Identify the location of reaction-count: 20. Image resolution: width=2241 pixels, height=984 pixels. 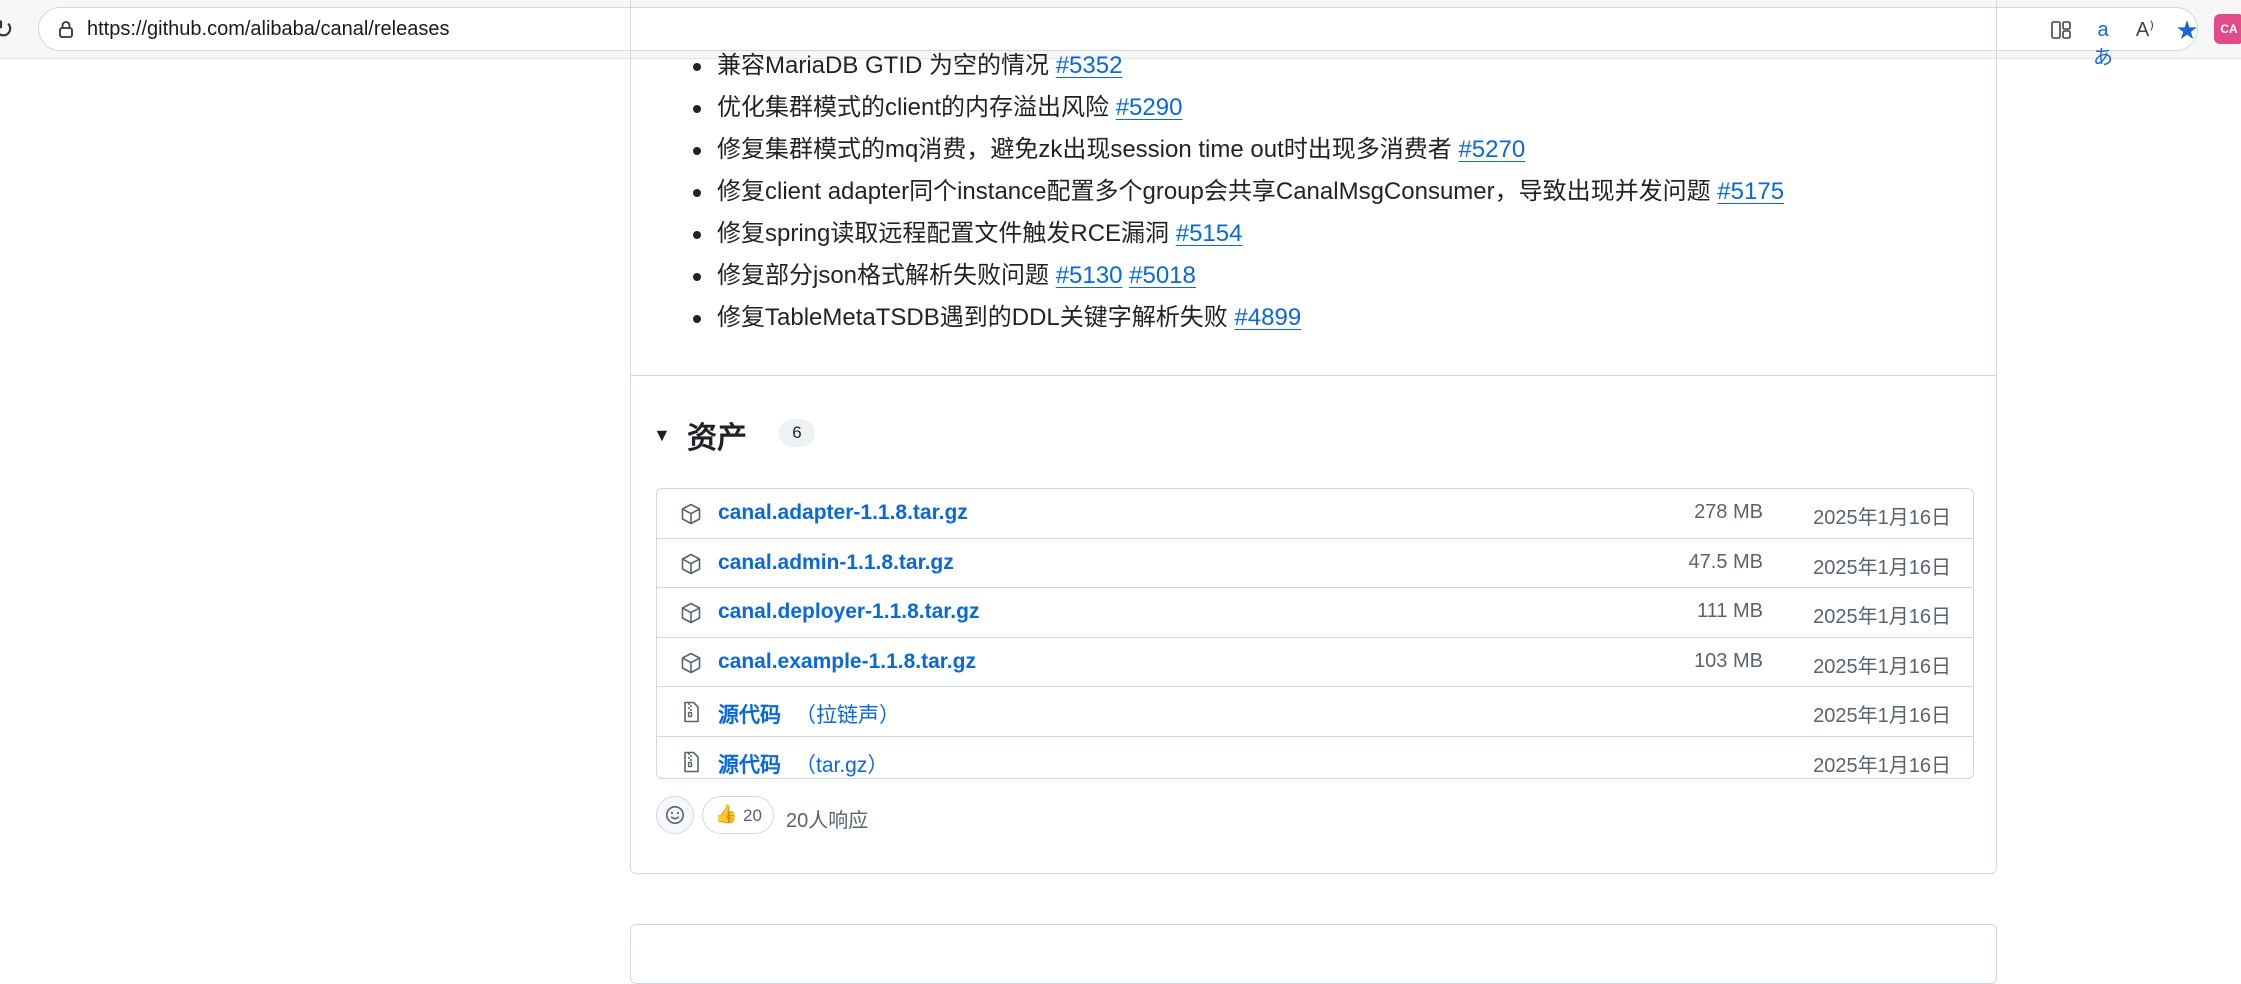
(752, 815).